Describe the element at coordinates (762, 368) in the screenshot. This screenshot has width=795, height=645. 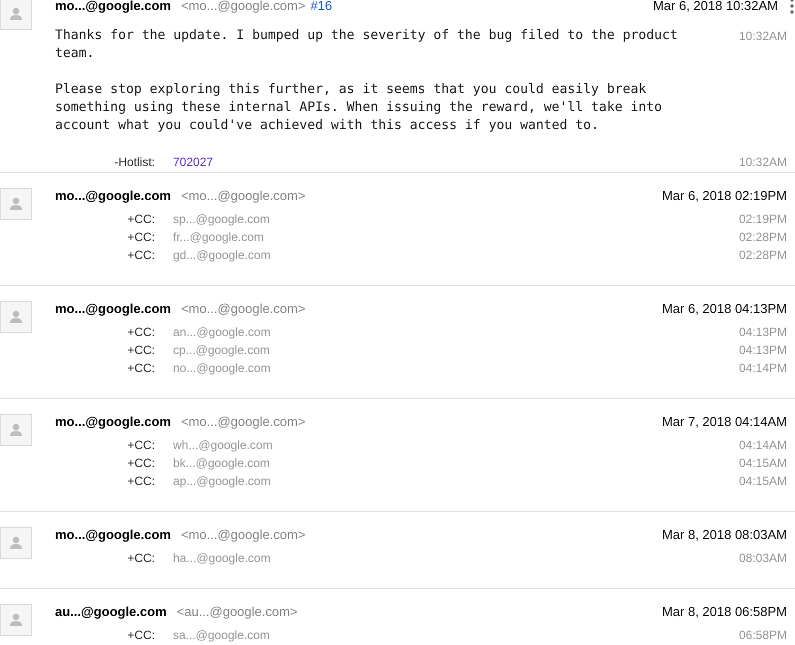
I see `change-time: 04:14PM` at that location.